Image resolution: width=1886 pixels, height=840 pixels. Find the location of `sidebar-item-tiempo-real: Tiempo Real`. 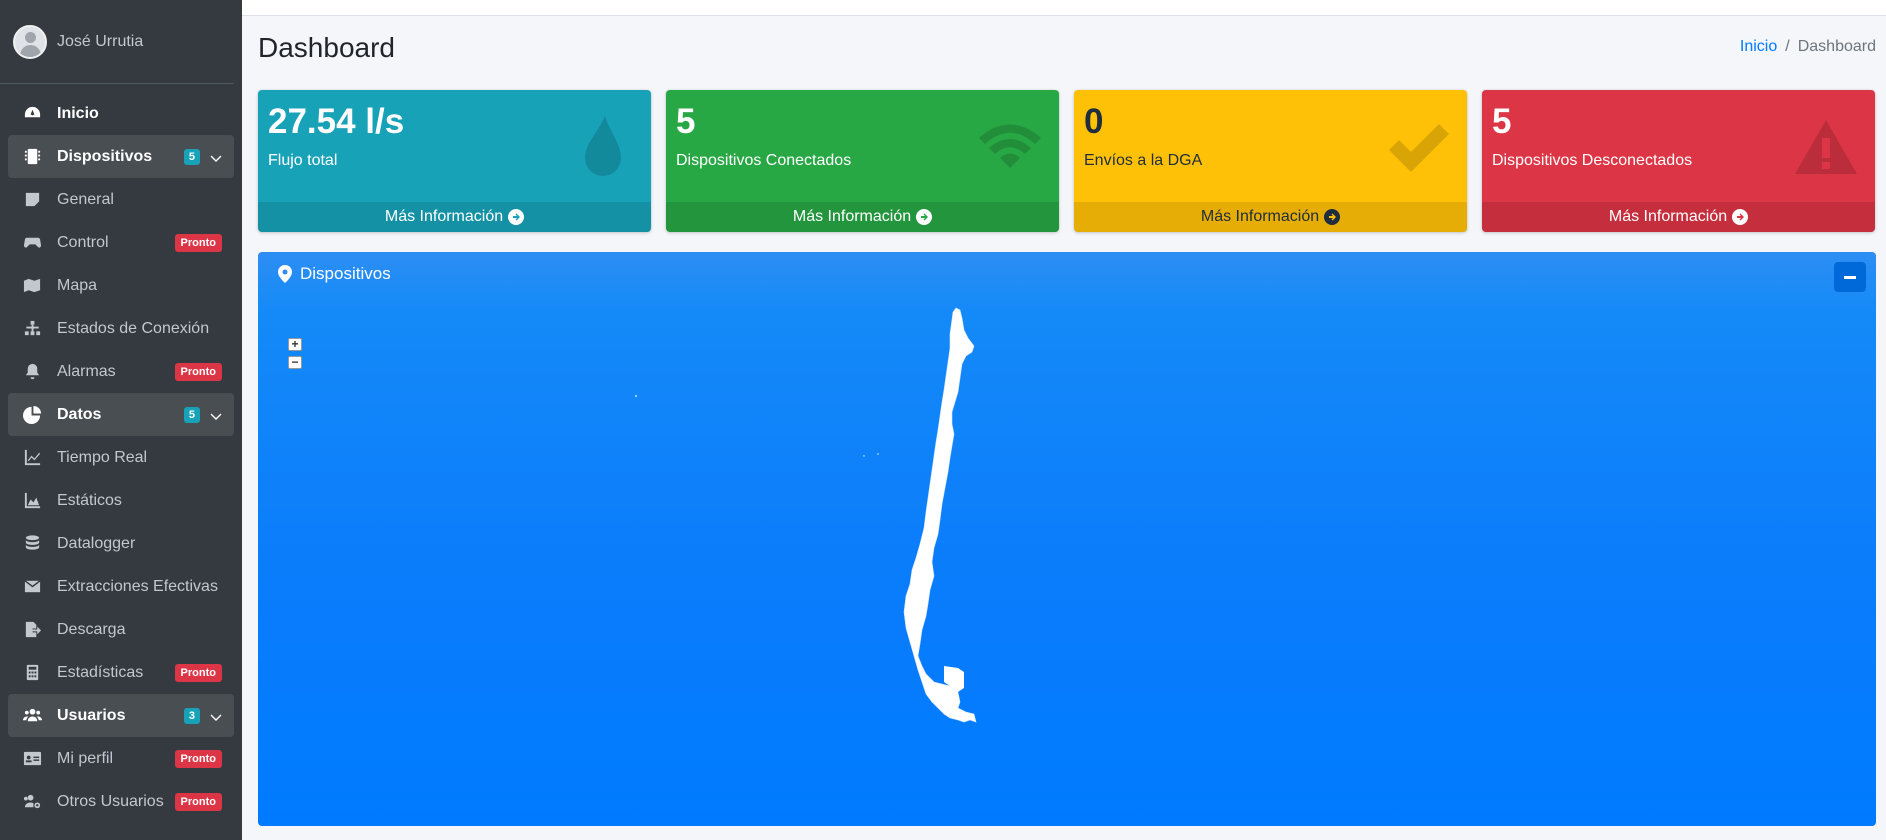

sidebar-item-tiempo-real: Tiempo Real is located at coordinates (121, 457).